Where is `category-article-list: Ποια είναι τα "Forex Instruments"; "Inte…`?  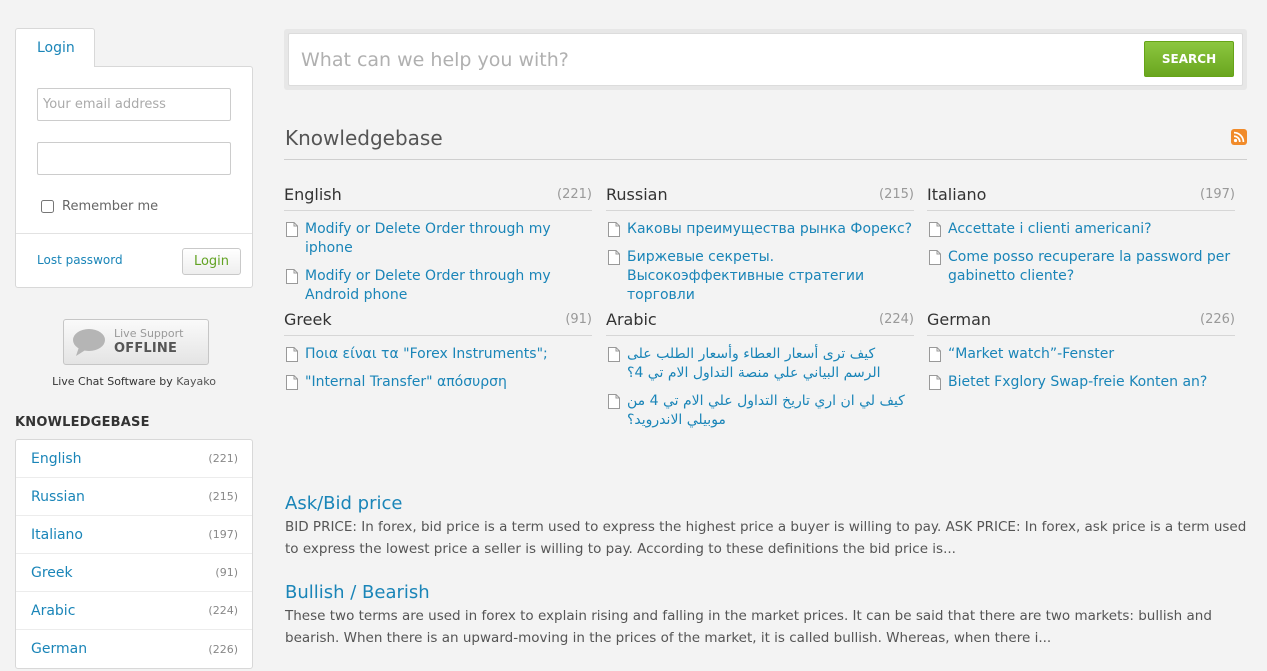 category-article-list: Ποια είναι τα "Forex Instruments"; "Inte… is located at coordinates (438, 368).